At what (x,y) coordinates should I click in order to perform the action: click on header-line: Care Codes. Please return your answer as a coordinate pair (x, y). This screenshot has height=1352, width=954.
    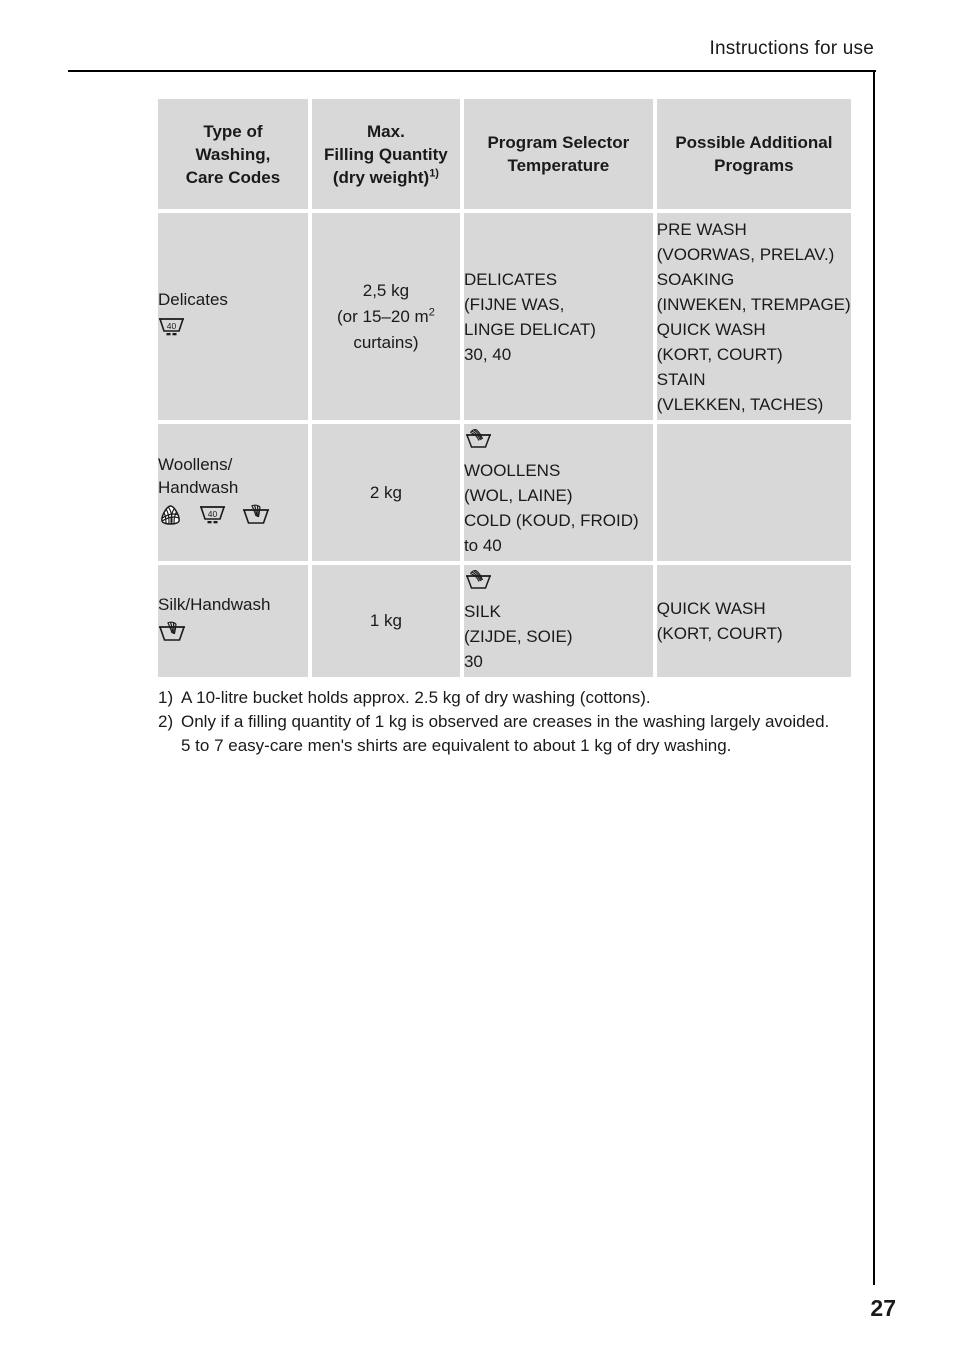
    Looking at the image, I should click on (233, 177).